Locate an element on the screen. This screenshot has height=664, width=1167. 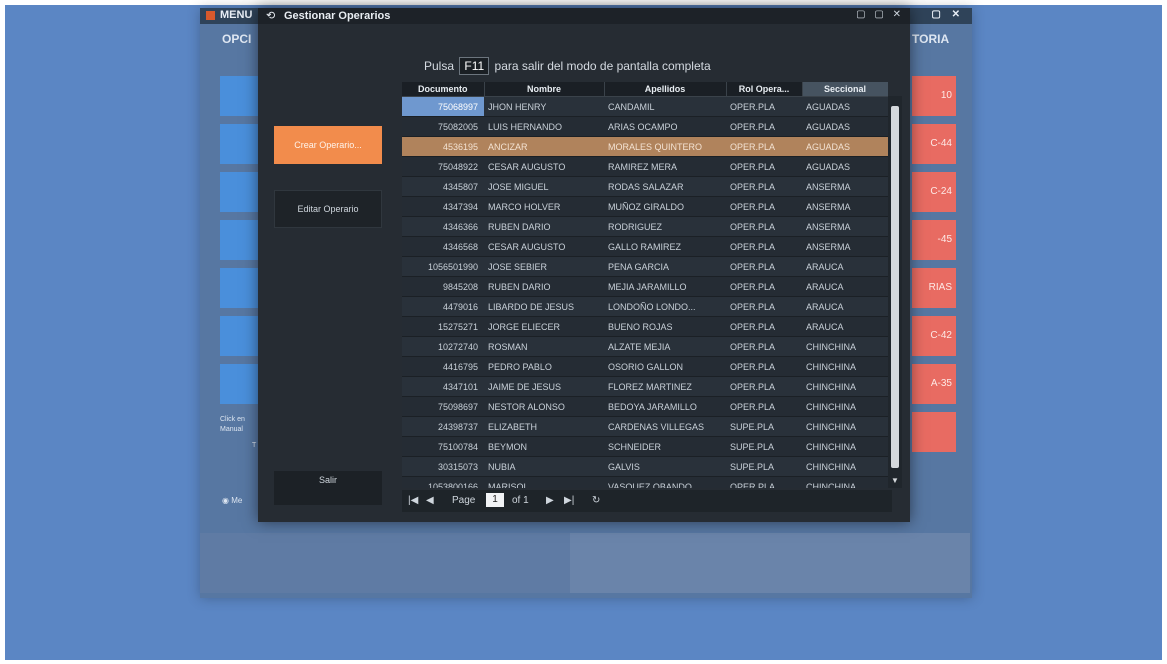
report-button: C-42 is located at coordinates (934, 336).